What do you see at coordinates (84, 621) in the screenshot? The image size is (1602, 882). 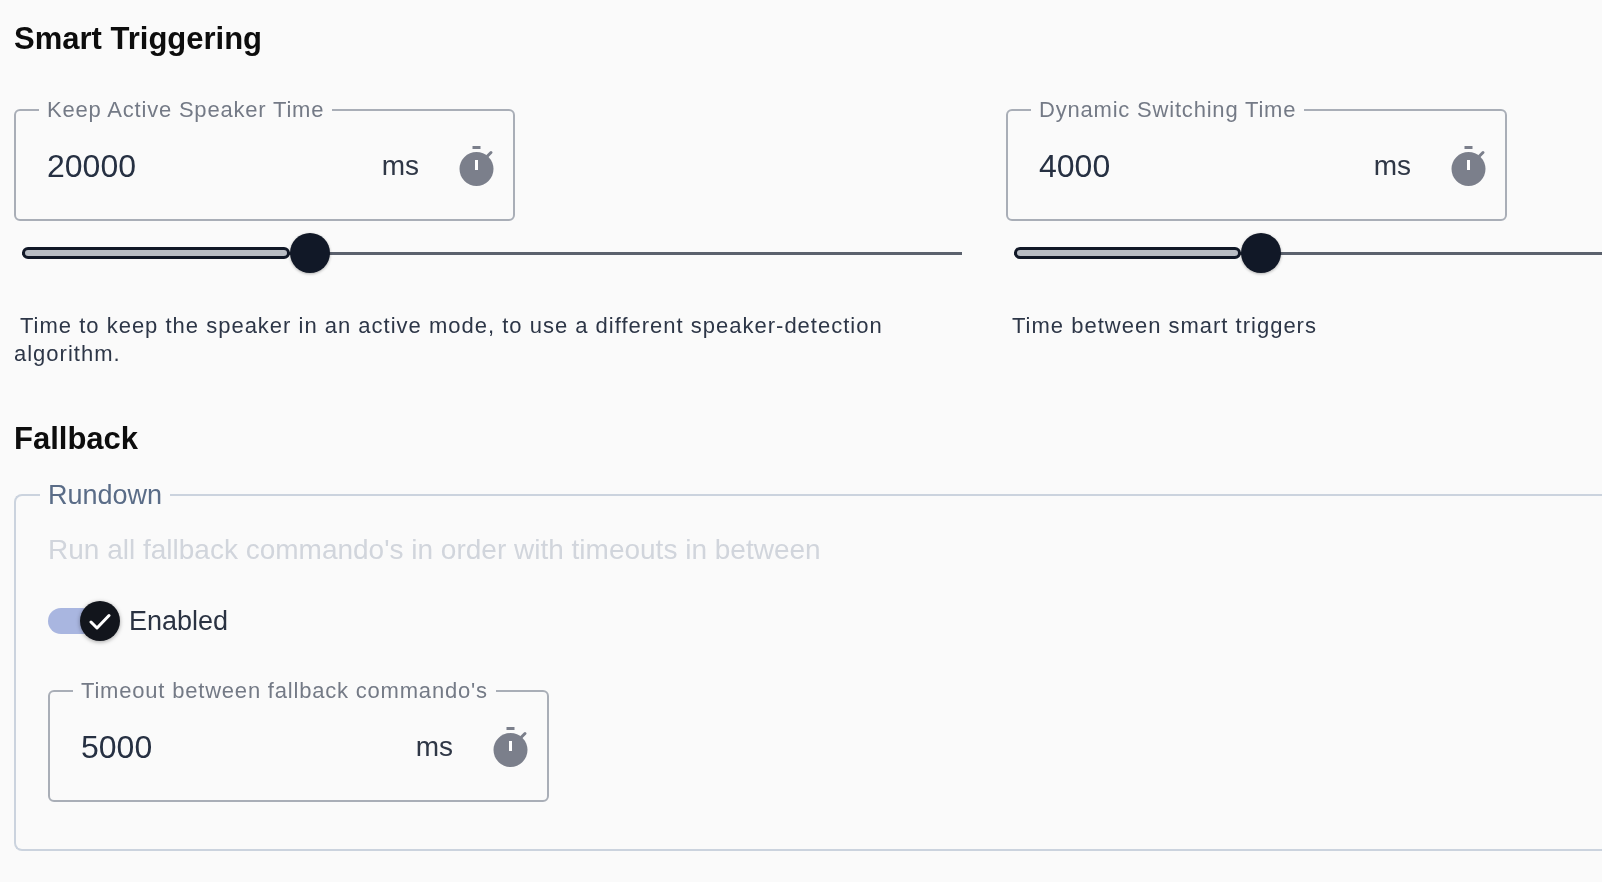 I see `toggle-switch` at bounding box center [84, 621].